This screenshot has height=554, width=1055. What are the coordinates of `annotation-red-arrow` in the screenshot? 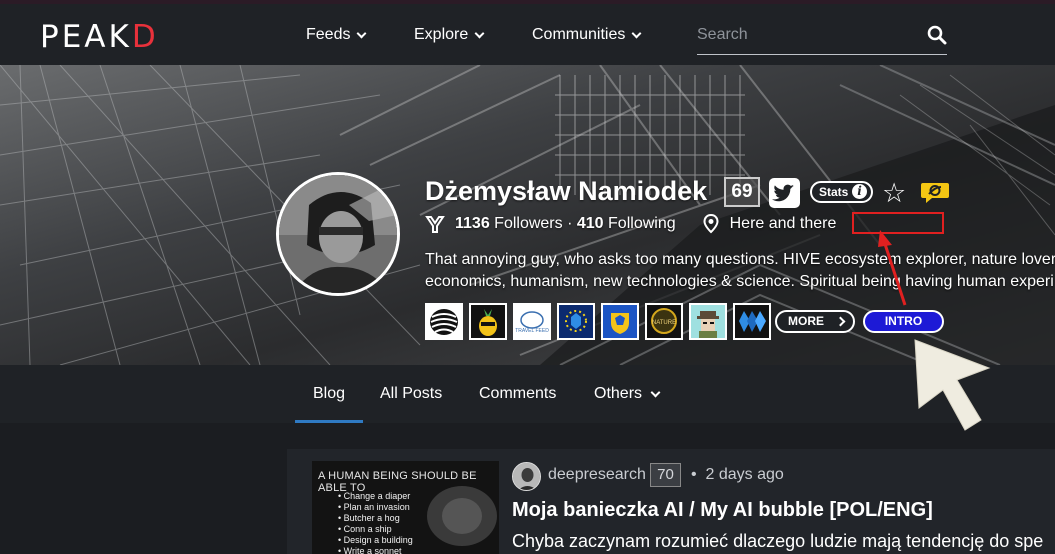 It's located at (892, 268).